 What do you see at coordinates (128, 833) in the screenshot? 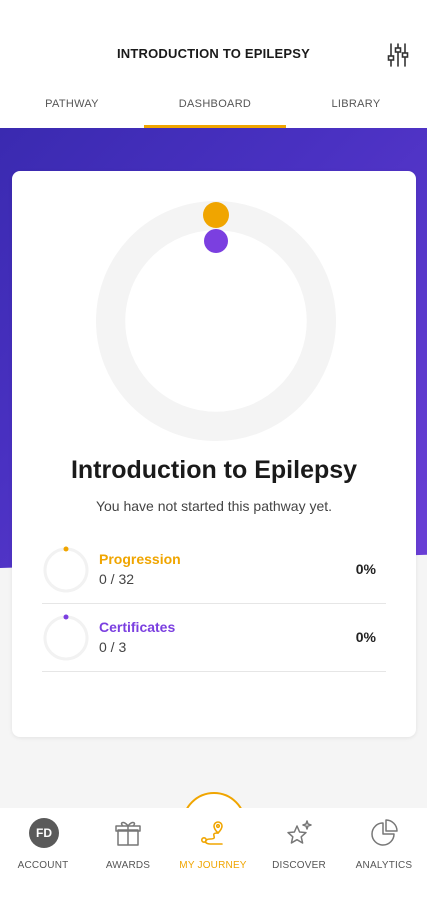
I see `gift-icon` at bounding box center [128, 833].